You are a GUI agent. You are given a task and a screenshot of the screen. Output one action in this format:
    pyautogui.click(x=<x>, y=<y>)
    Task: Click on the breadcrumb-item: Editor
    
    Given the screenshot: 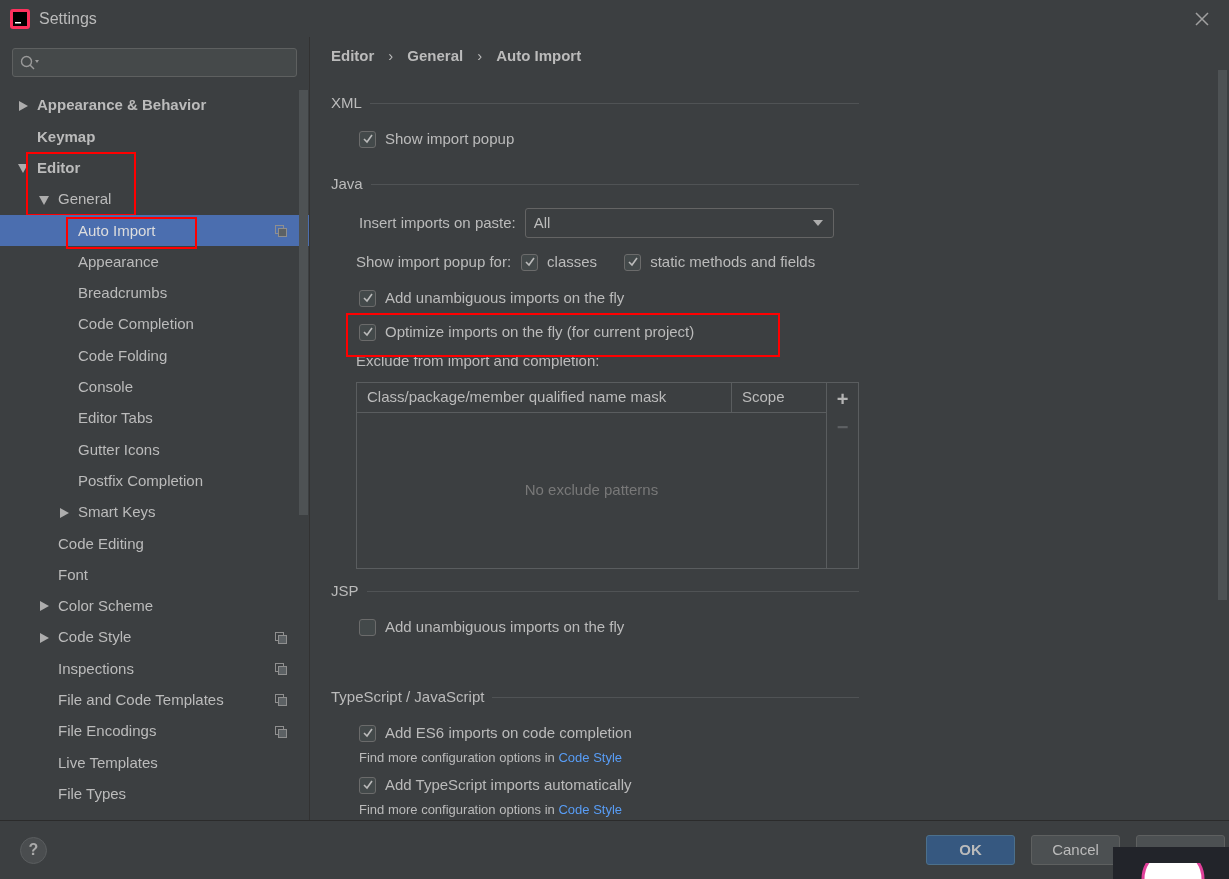 What is the action you would take?
    pyautogui.click(x=353, y=56)
    